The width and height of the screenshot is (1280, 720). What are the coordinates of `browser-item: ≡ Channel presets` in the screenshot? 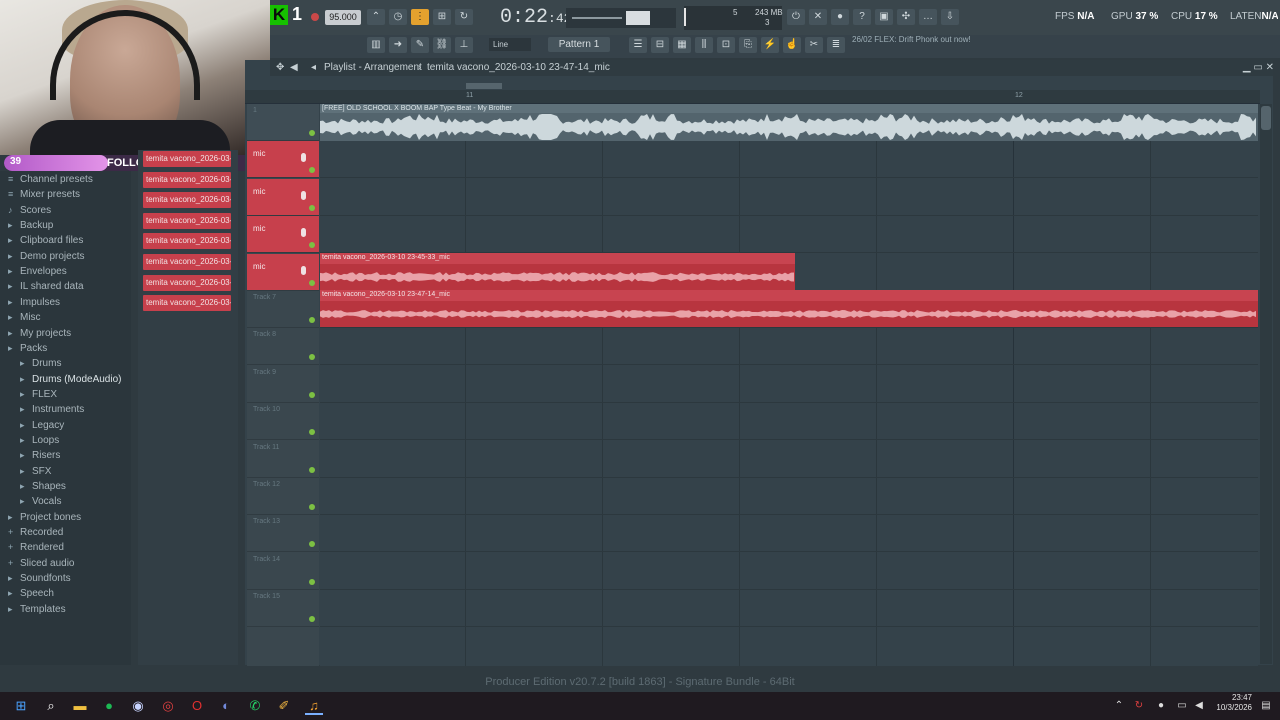 It's located at (50, 179).